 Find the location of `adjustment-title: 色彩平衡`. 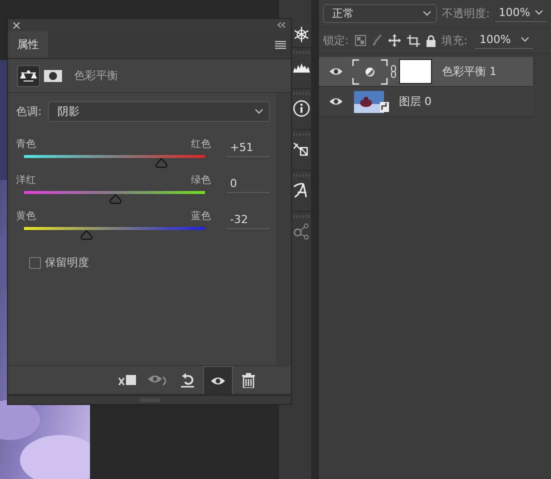

adjustment-title: 色彩平衡 is located at coordinates (96, 75).